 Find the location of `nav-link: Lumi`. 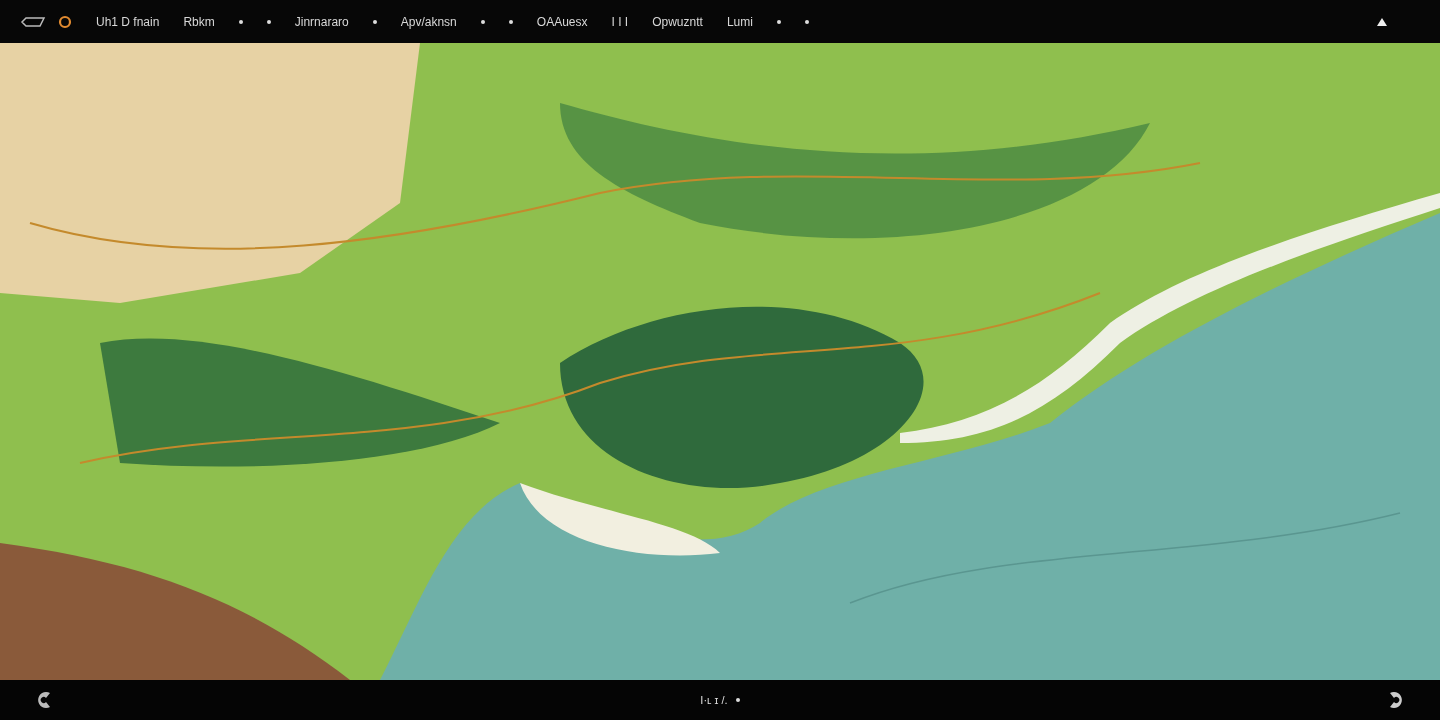

nav-link: Lumi is located at coordinates (739, 21).